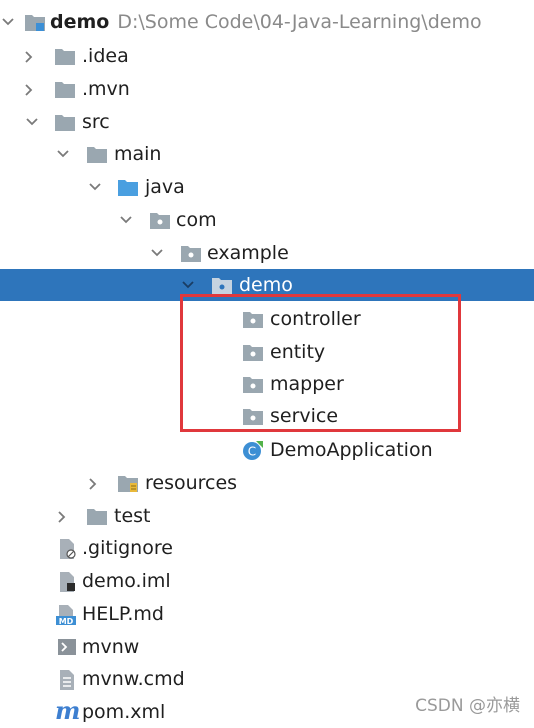  I want to click on text-file-icon, so click(68, 679).